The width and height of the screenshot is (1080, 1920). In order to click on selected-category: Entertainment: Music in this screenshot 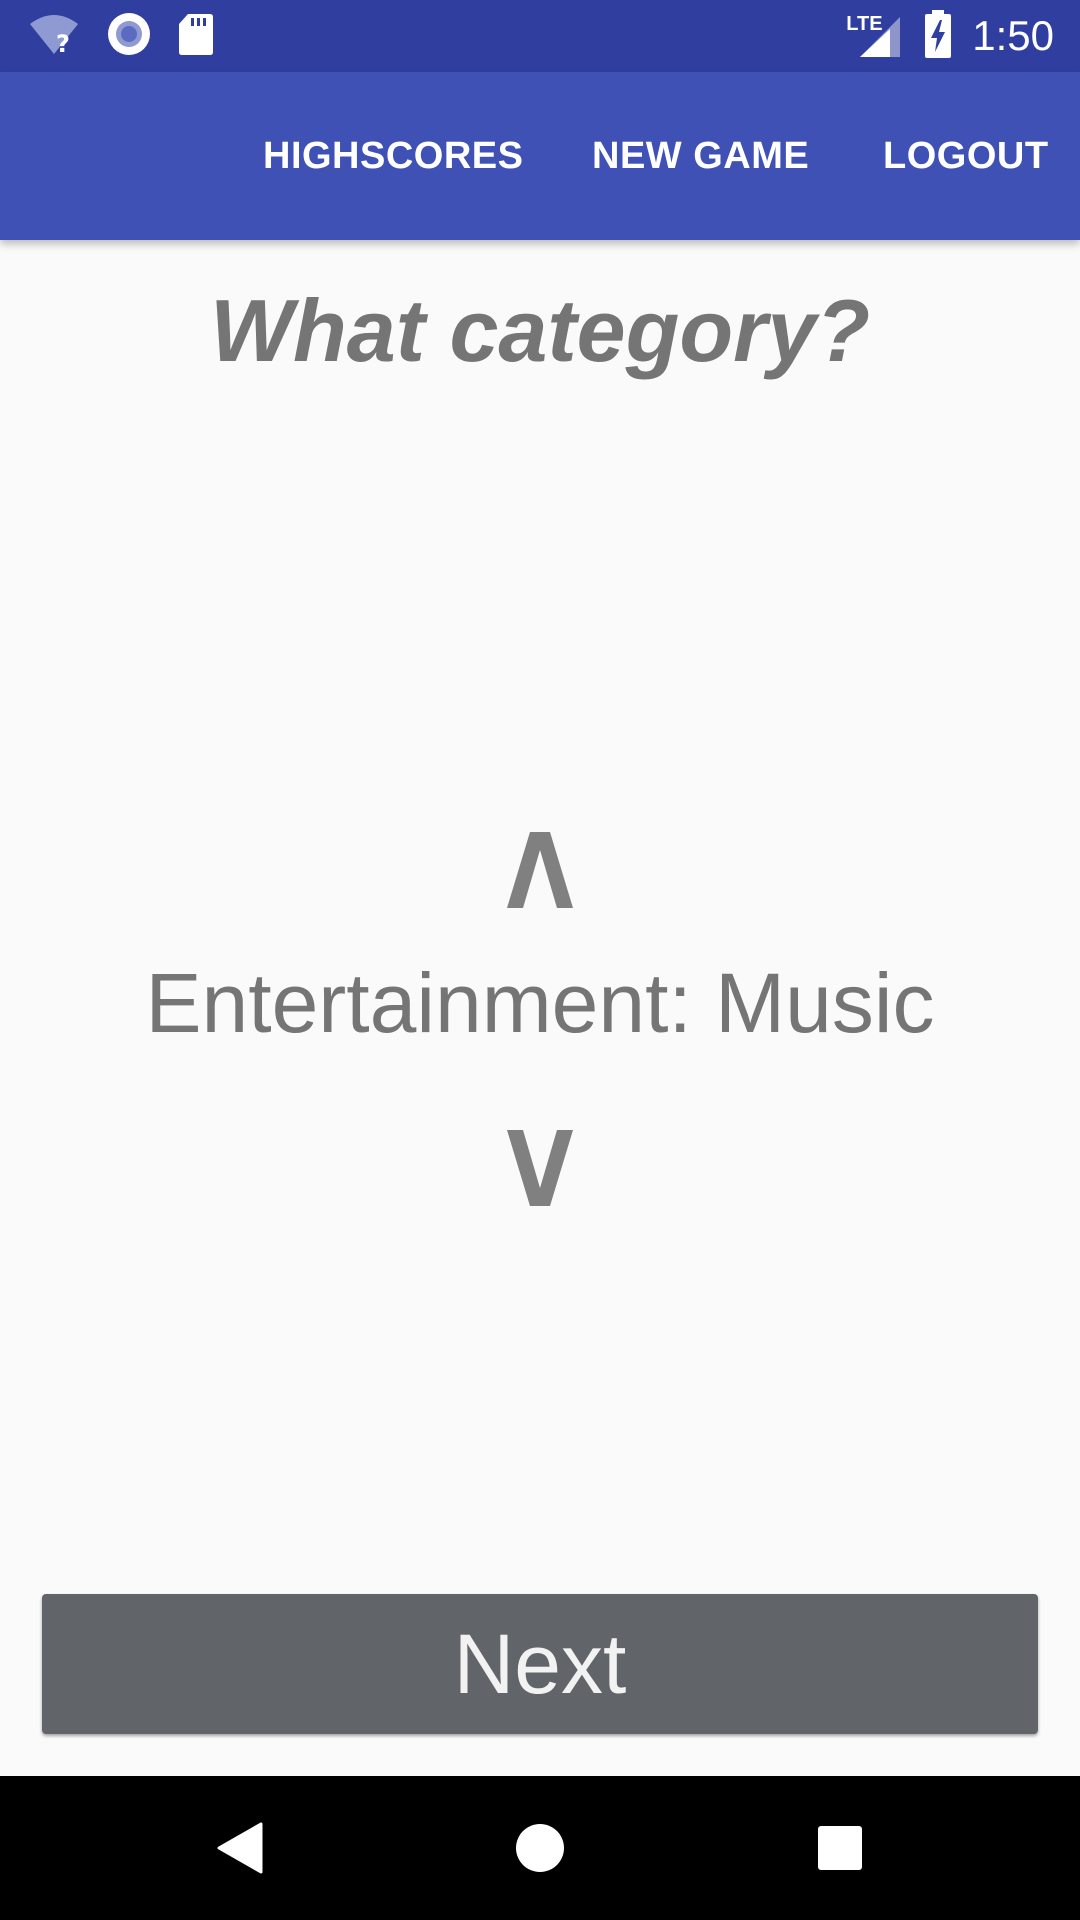, I will do `click(540, 1003)`.